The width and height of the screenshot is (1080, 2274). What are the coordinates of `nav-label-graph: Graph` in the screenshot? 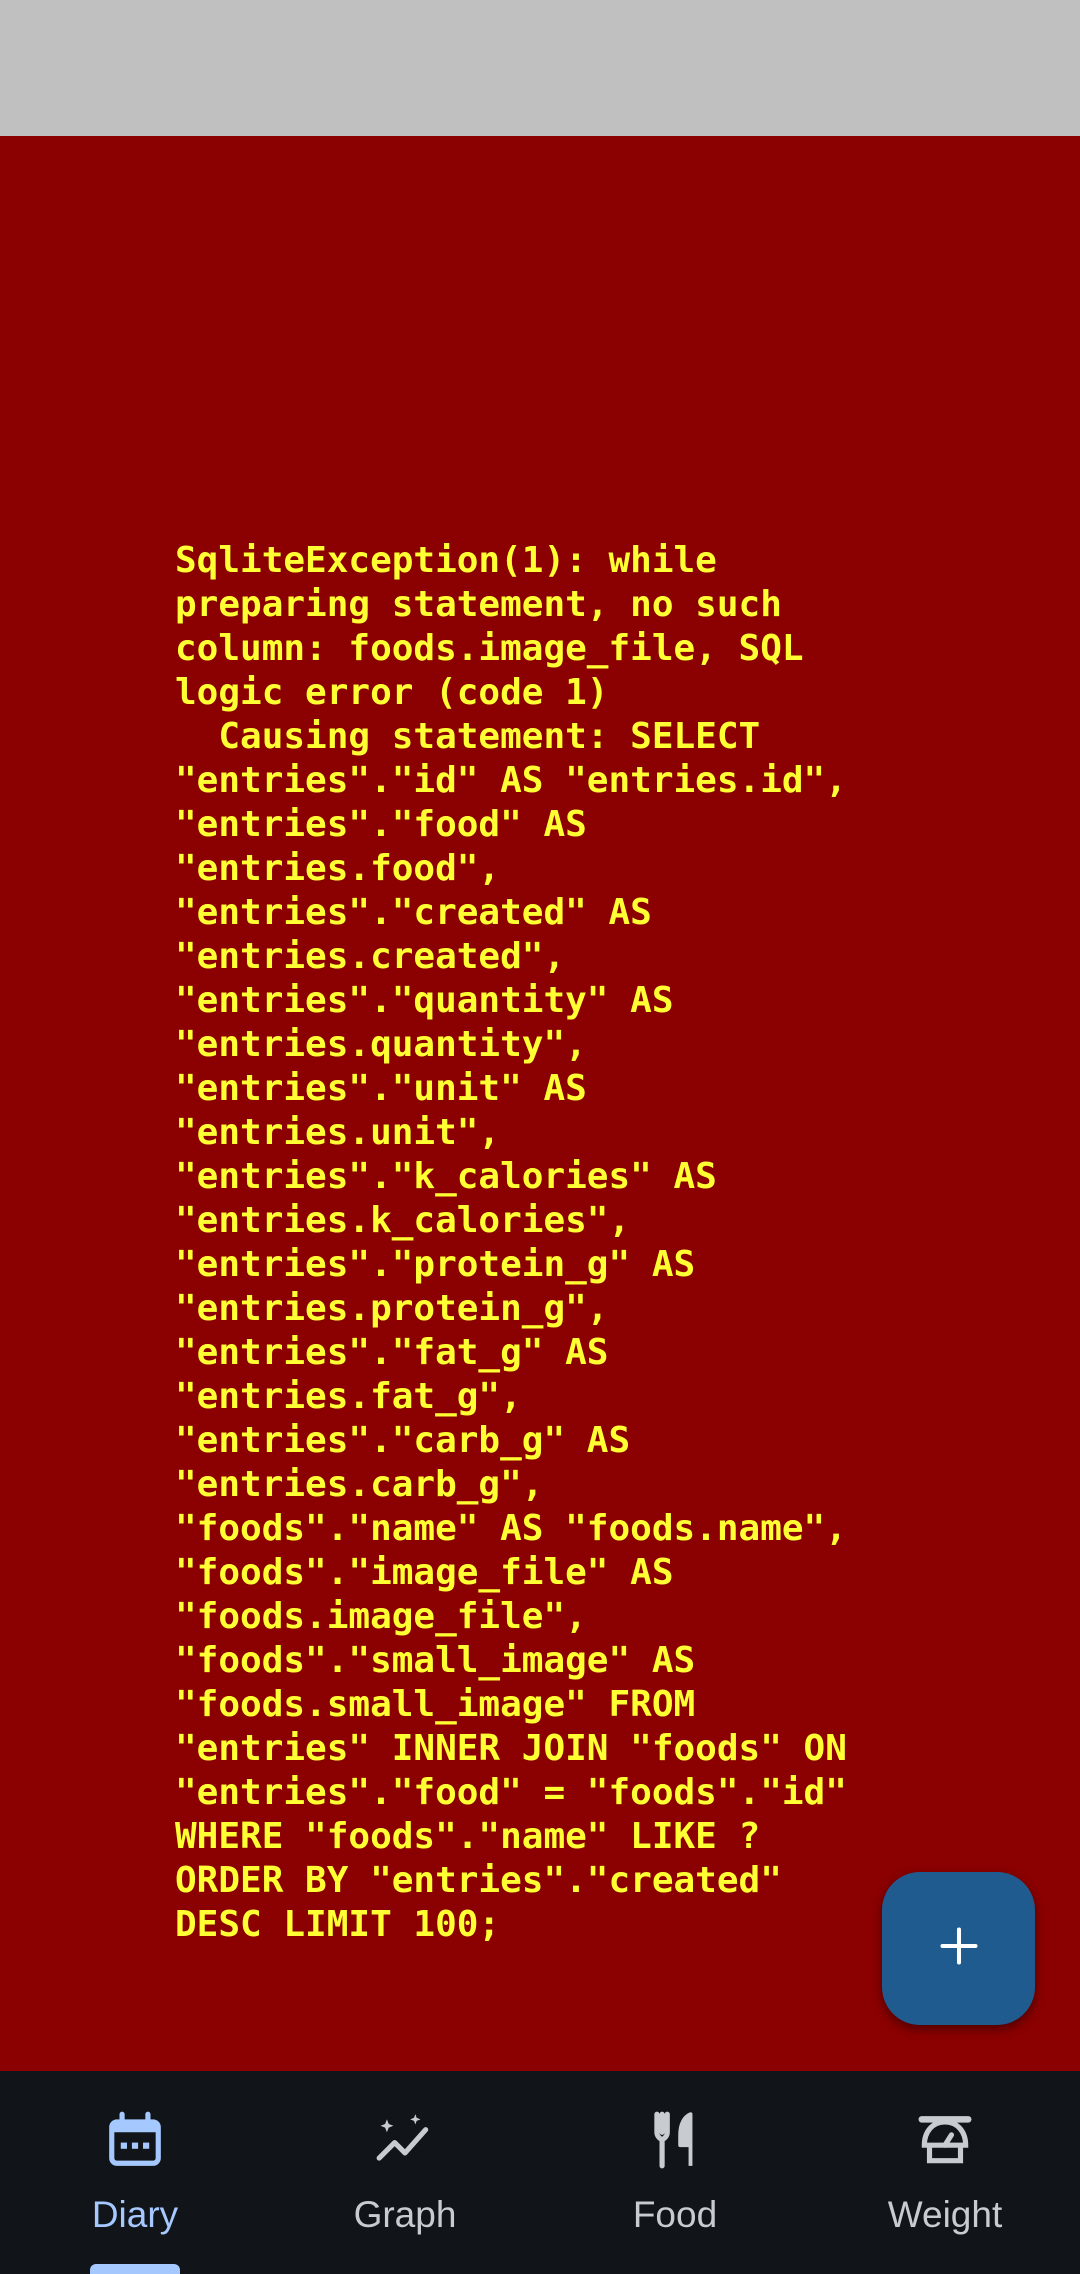 It's located at (405, 2214).